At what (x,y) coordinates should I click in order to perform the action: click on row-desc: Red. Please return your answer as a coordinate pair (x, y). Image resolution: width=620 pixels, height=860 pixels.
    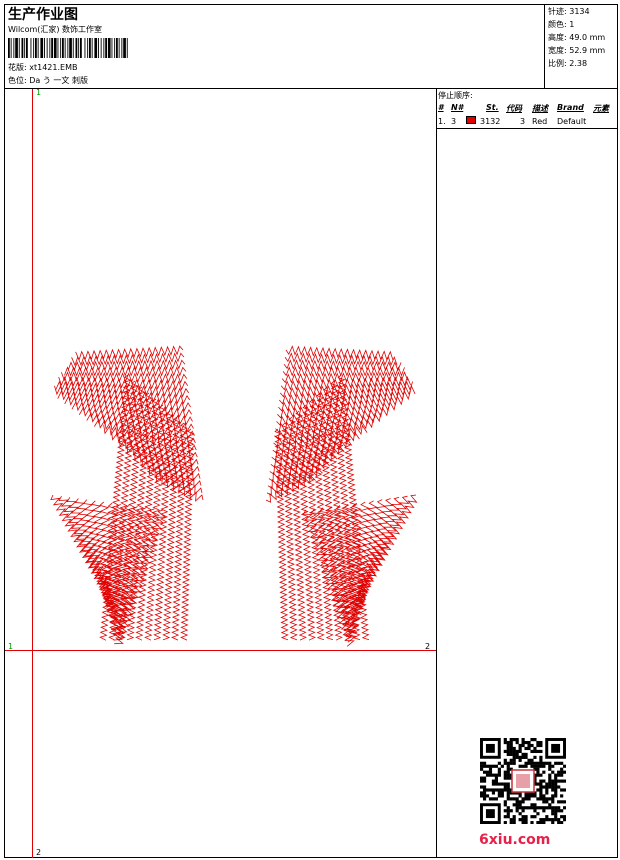
    Looking at the image, I should click on (540, 121).